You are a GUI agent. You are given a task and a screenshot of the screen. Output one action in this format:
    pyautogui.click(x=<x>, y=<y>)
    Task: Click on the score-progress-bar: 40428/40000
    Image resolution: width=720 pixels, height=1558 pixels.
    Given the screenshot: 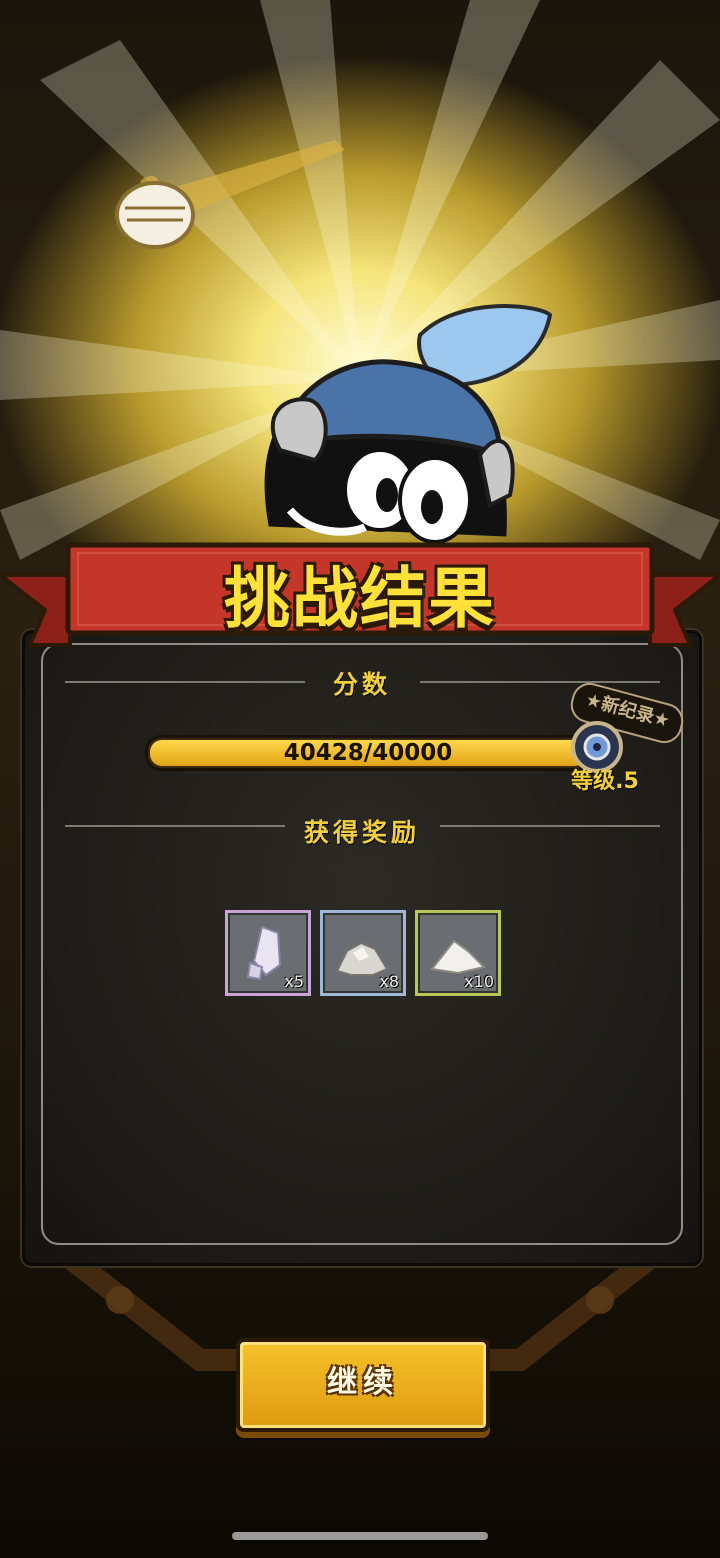 What is the action you would take?
    pyautogui.click(x=368, y=753)
    